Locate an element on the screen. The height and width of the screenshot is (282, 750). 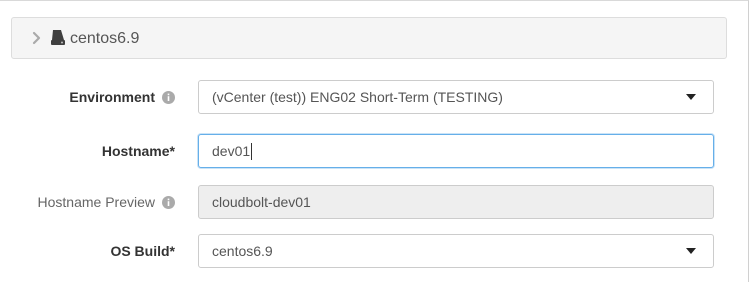
os-build-label: OS Build* is located at coordinates (142, 251).